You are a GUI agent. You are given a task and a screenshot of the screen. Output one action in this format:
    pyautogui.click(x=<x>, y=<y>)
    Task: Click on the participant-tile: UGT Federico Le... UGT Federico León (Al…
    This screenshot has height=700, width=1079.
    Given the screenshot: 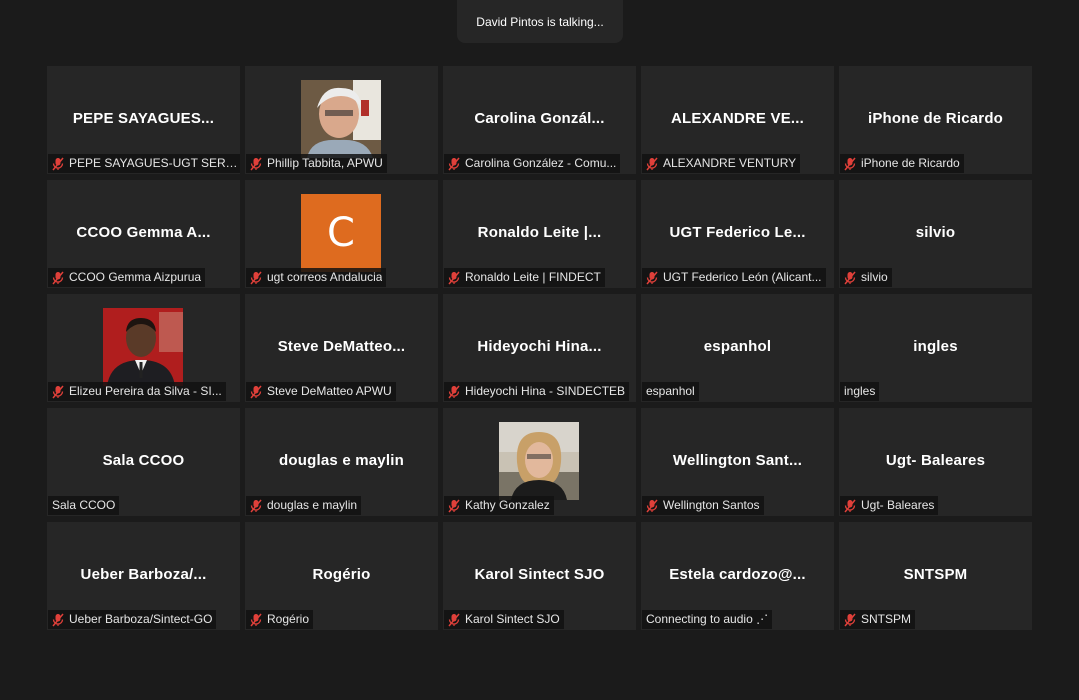 What is the action you would take?
    pyautogui.click(x=737, y=234)
    